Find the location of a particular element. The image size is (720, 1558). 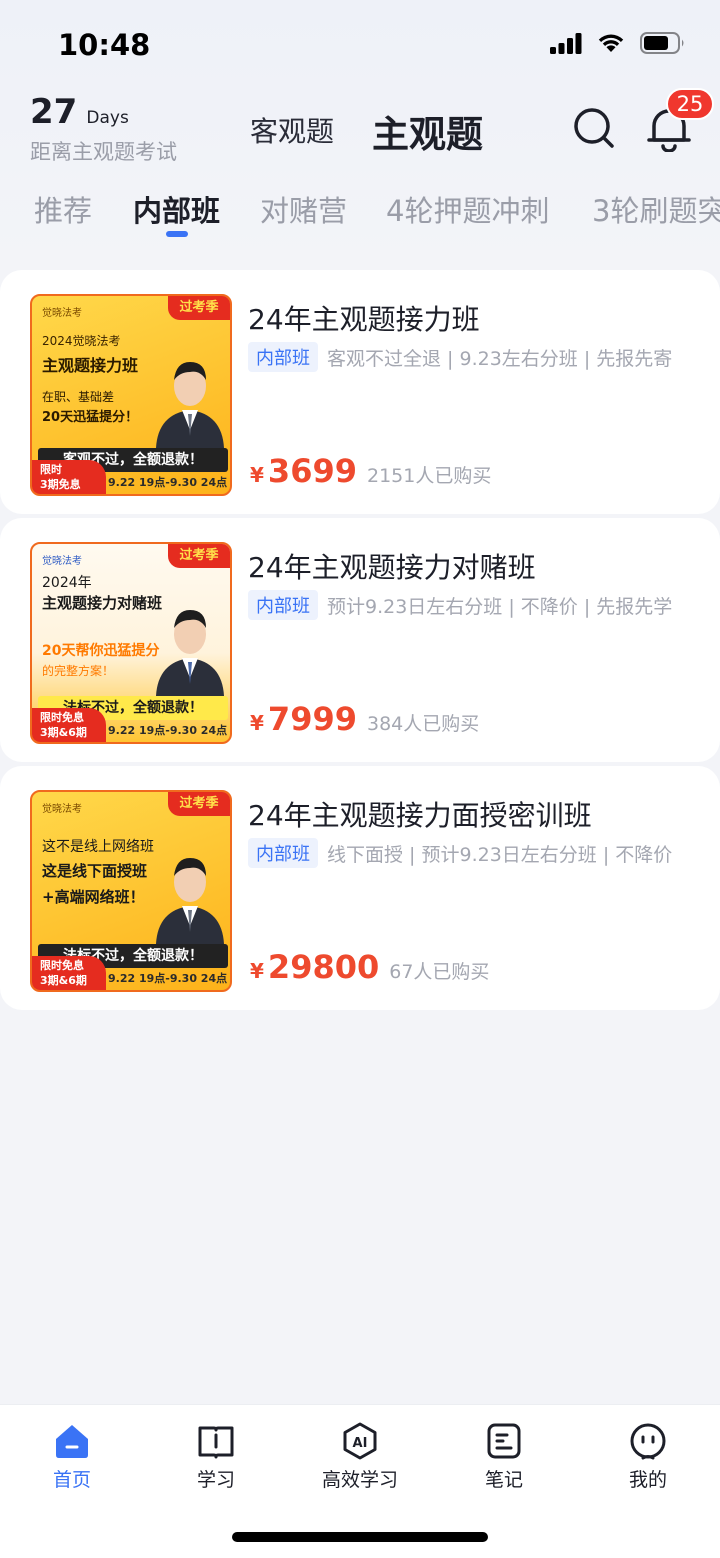

battery-icon is located at coordinates (662, 43).